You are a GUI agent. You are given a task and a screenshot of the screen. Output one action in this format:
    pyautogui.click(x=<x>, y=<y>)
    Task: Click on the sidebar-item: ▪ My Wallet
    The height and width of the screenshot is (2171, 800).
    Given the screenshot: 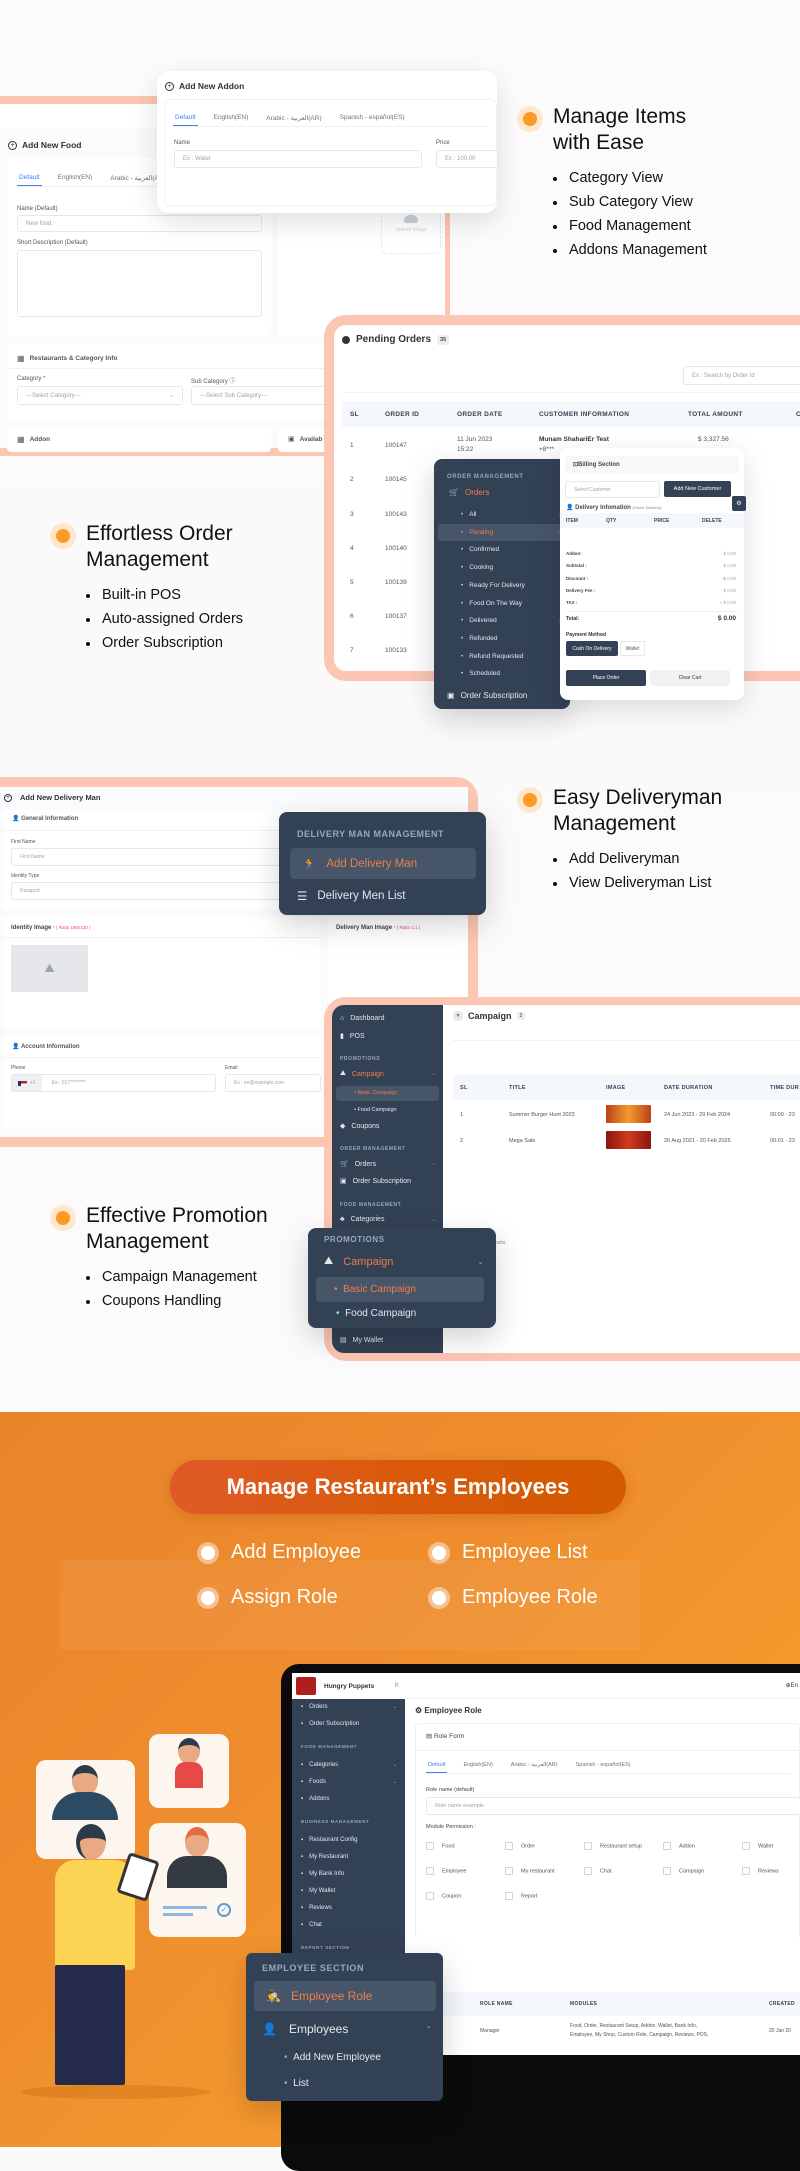 What is the action you would take?
    pyautogui.click(x=349, y=1891)
    